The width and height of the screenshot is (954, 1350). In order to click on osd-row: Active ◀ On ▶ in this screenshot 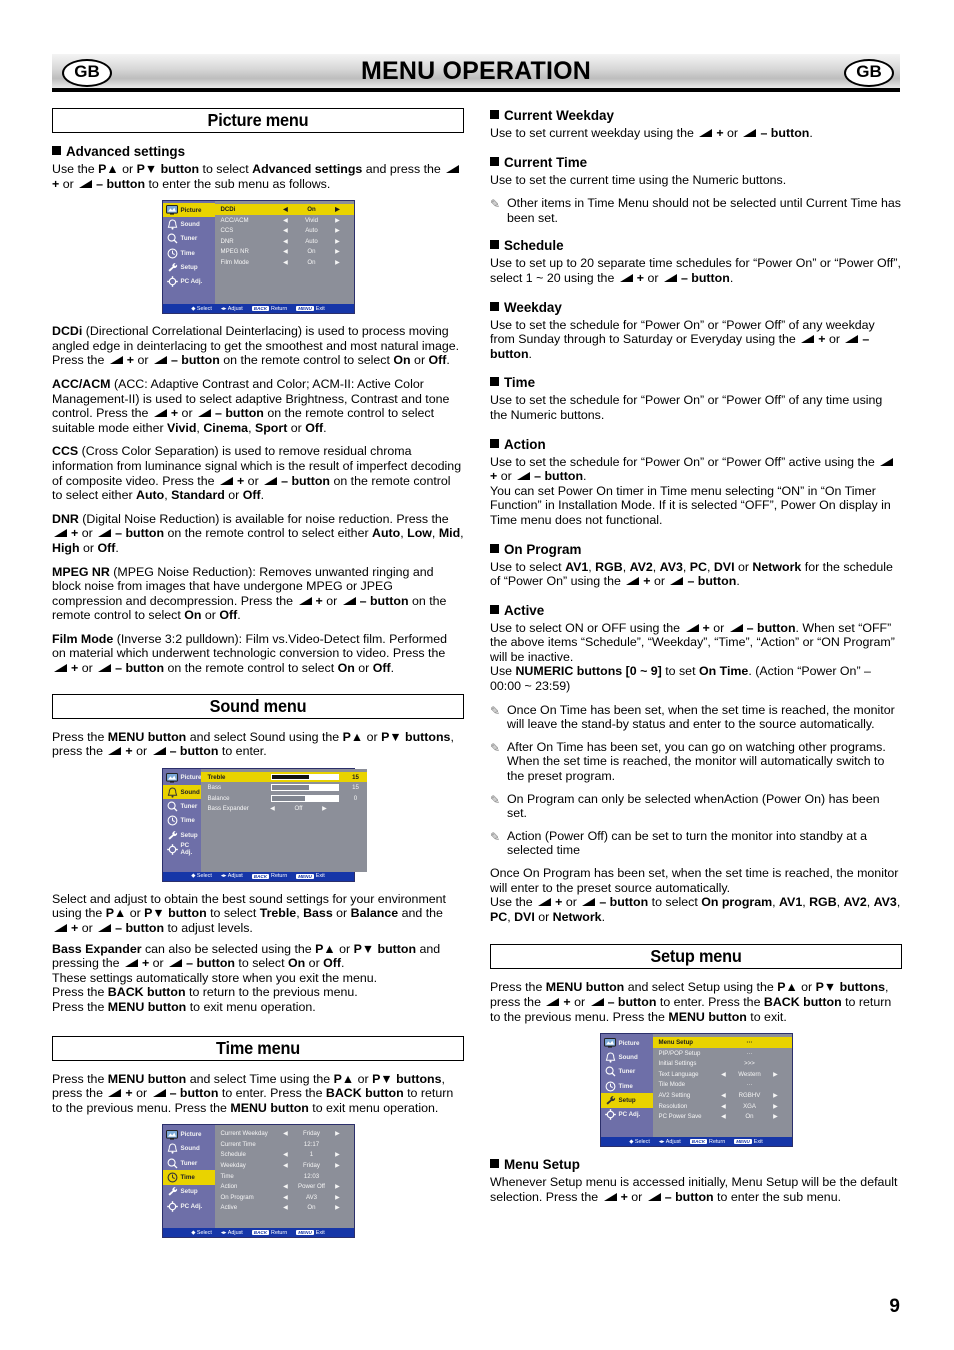, I will do `click(284, 1208)`.